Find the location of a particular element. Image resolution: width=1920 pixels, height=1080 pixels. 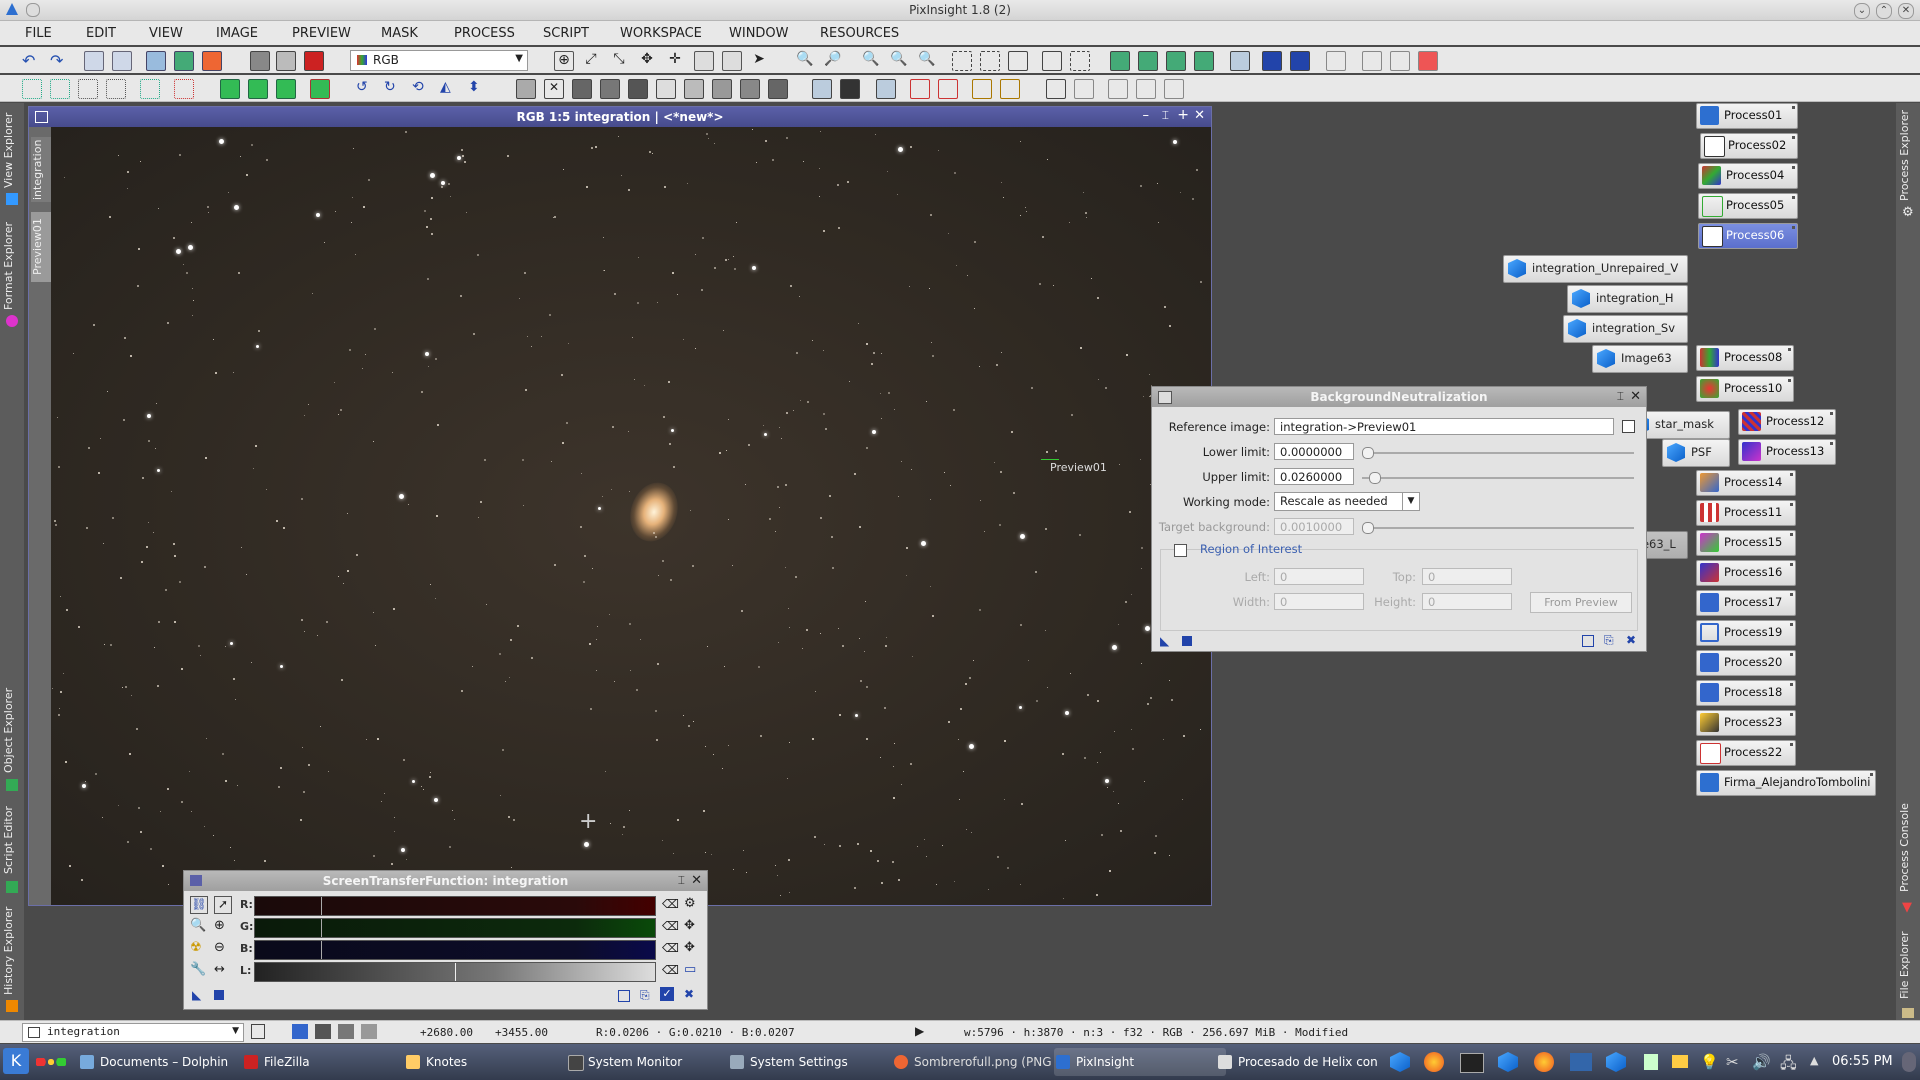

process-icon-process05: Process05 is located at coordinates (1748, 206).